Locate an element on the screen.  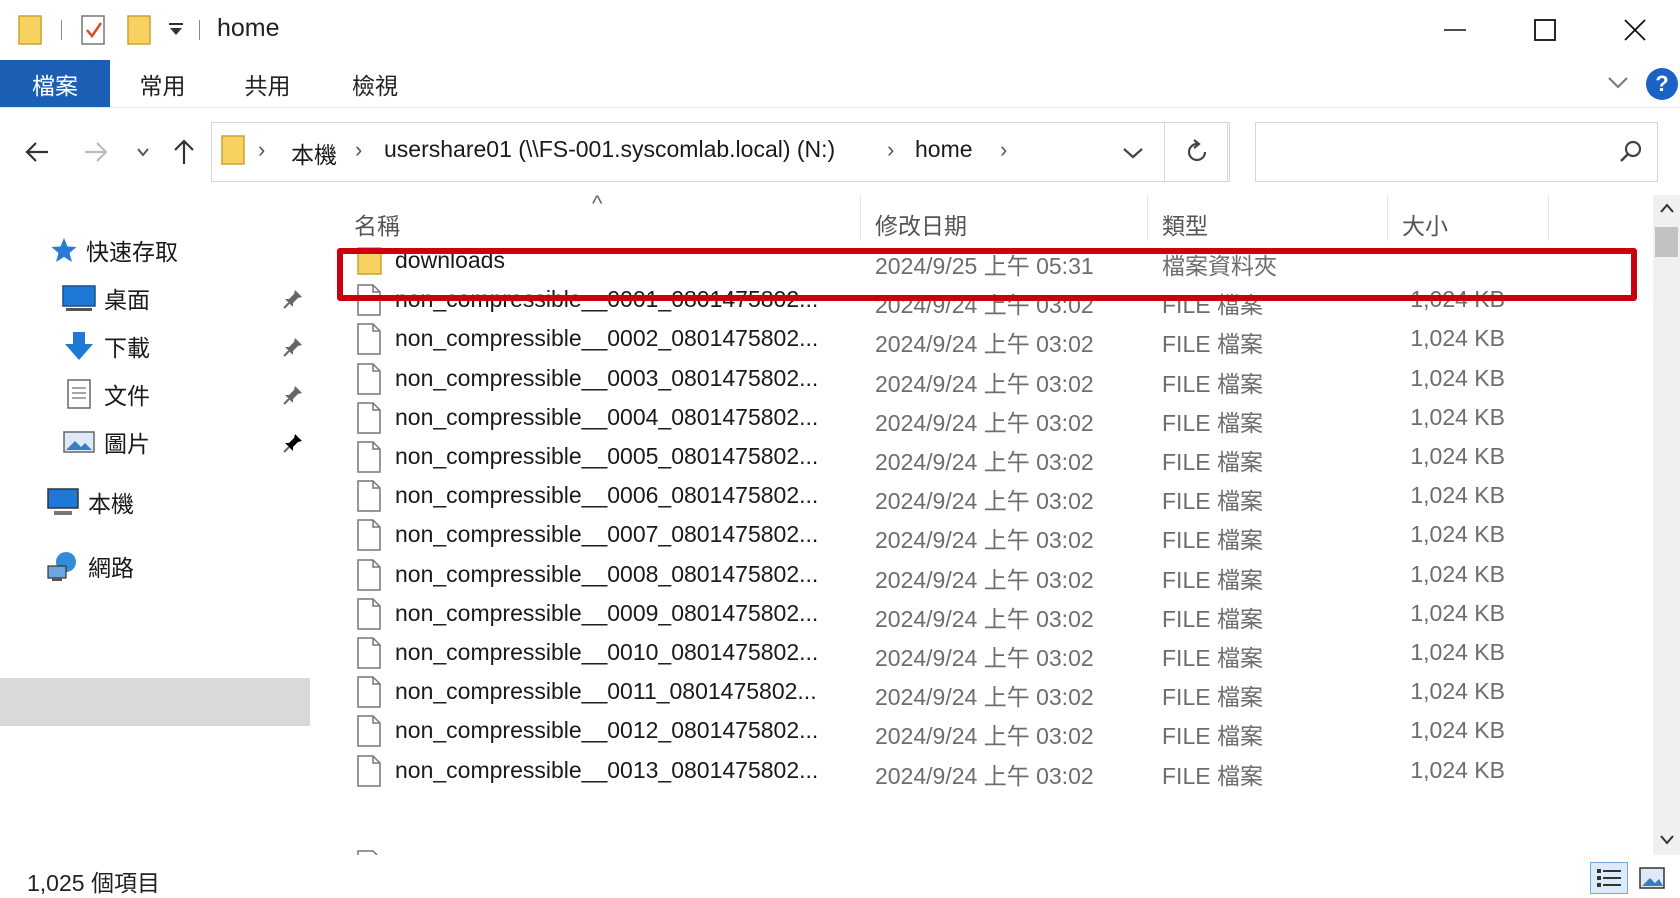
recent-locations-button is located at coordinates (143, 152).